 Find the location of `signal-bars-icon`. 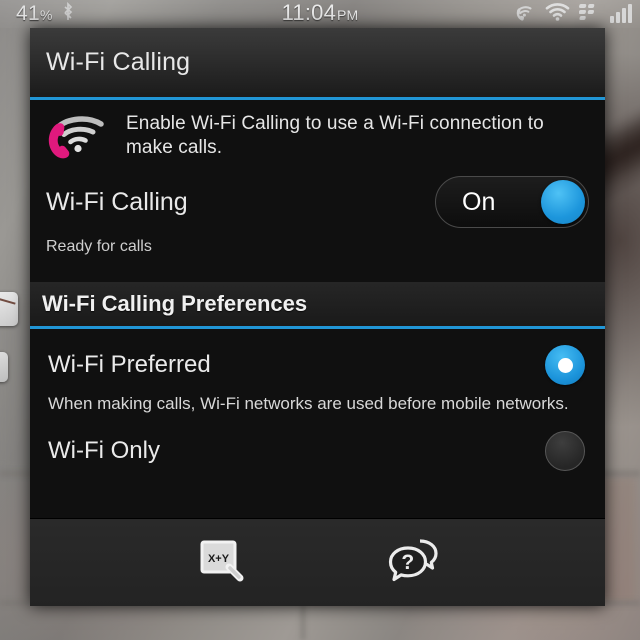

signal-bars-icon is located at coordinates (621, 13).